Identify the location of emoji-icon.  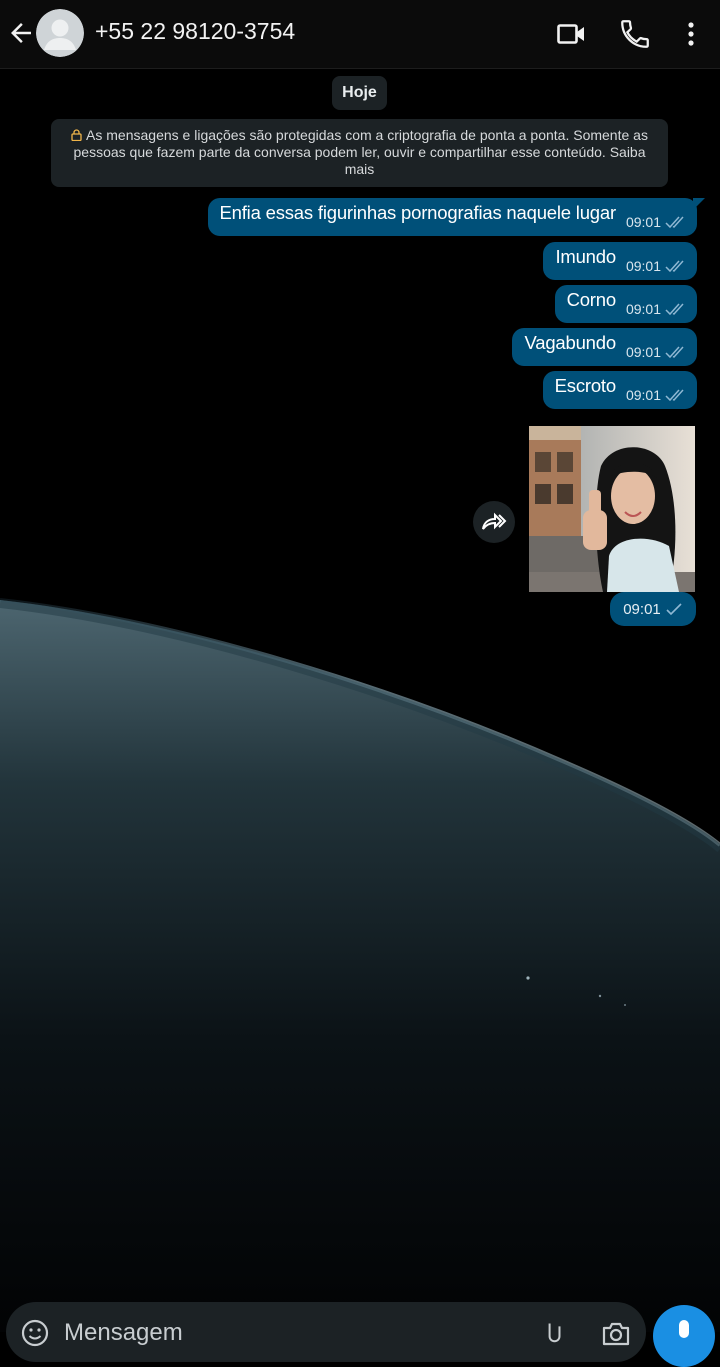
(35, 1333).